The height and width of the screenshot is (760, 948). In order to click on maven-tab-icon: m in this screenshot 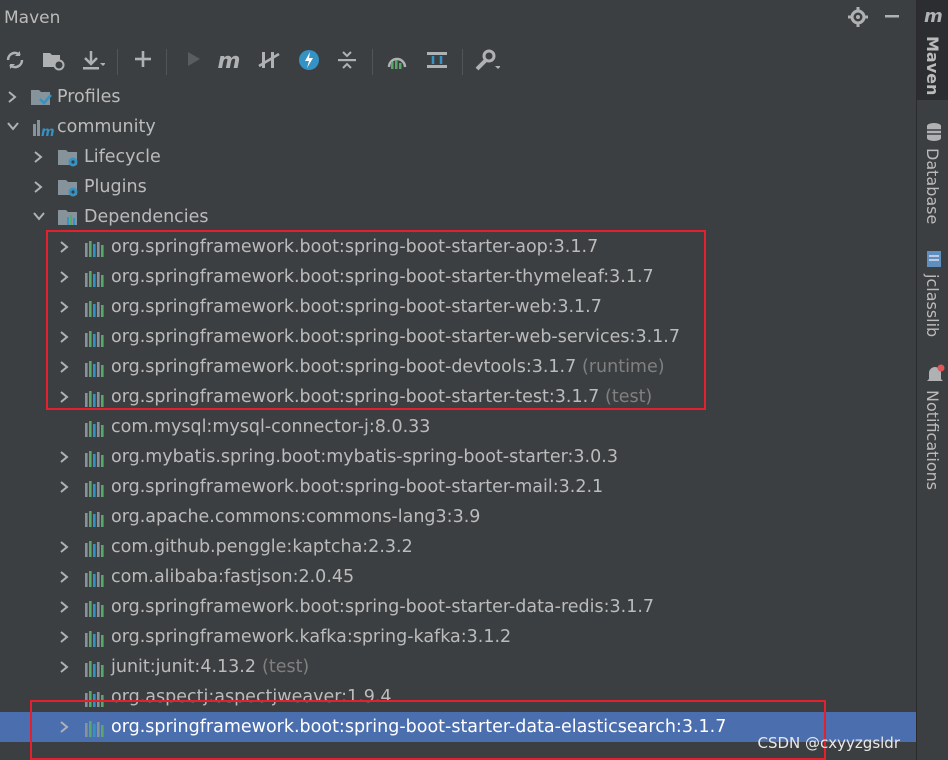, I will do `click(933, 16)`.